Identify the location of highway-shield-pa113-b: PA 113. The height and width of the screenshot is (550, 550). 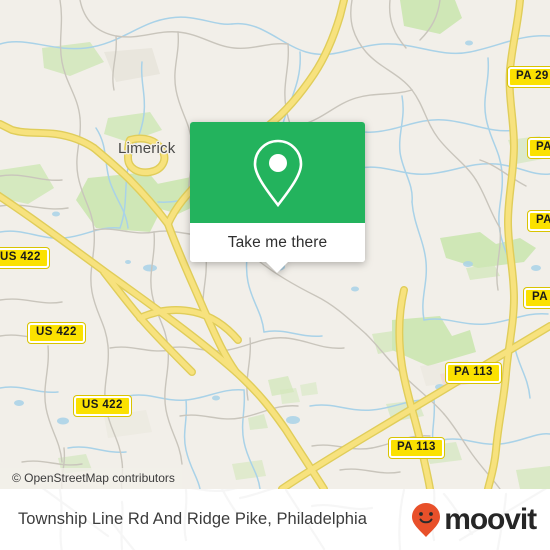
(416, 448).